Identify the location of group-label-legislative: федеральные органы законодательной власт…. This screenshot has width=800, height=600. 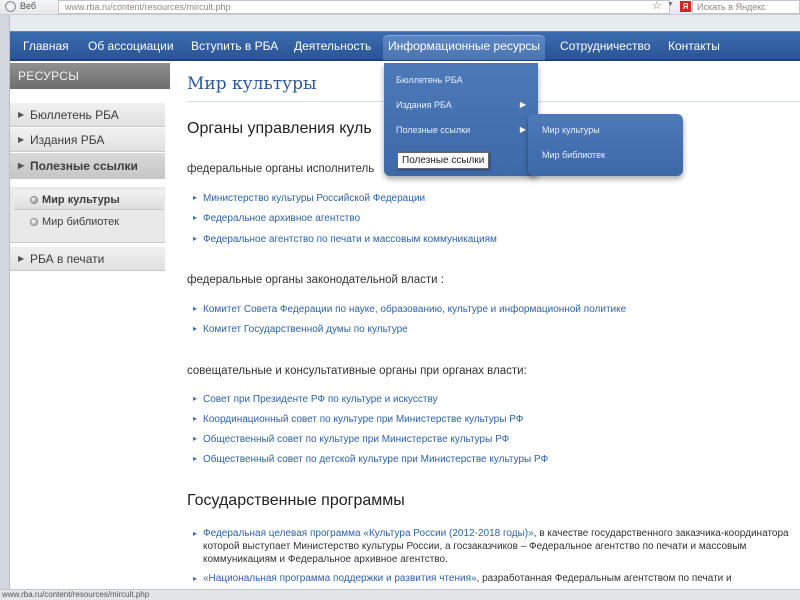
(315, 280).